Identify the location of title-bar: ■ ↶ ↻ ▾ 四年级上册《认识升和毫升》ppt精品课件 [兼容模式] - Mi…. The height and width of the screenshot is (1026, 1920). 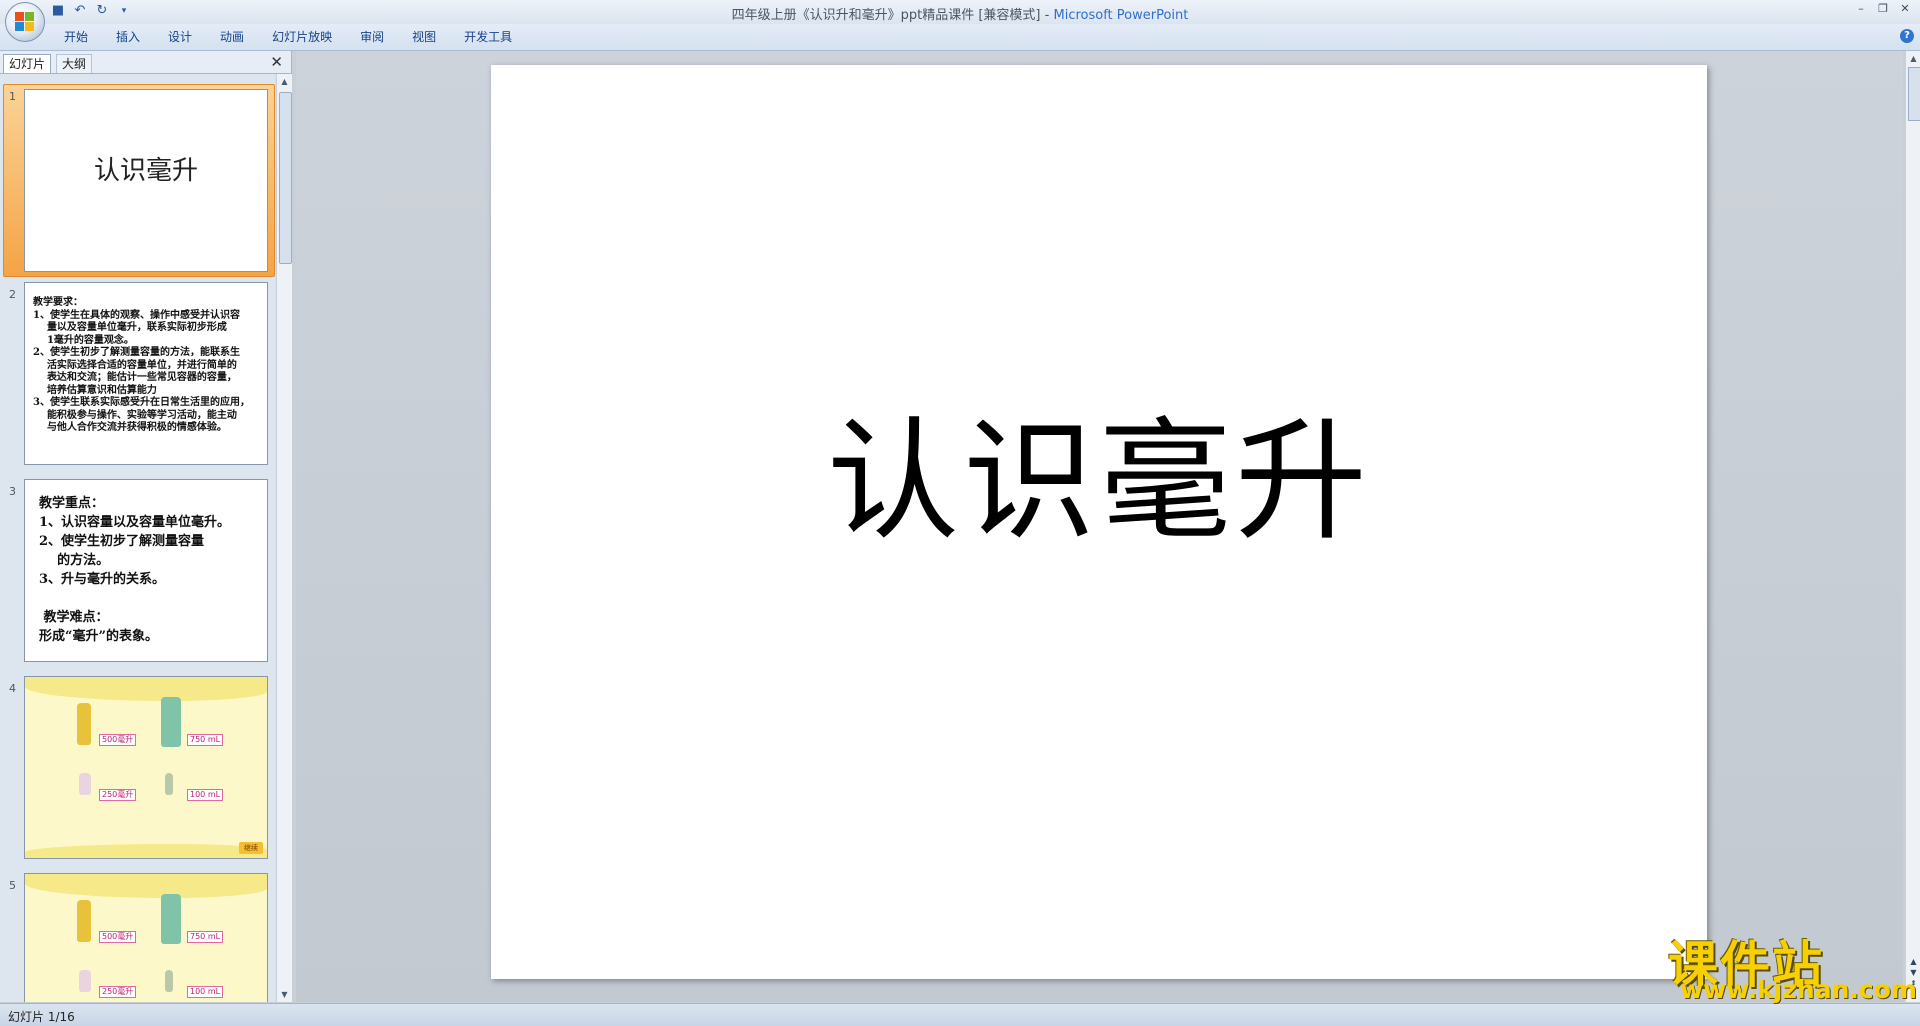
(960, 12).